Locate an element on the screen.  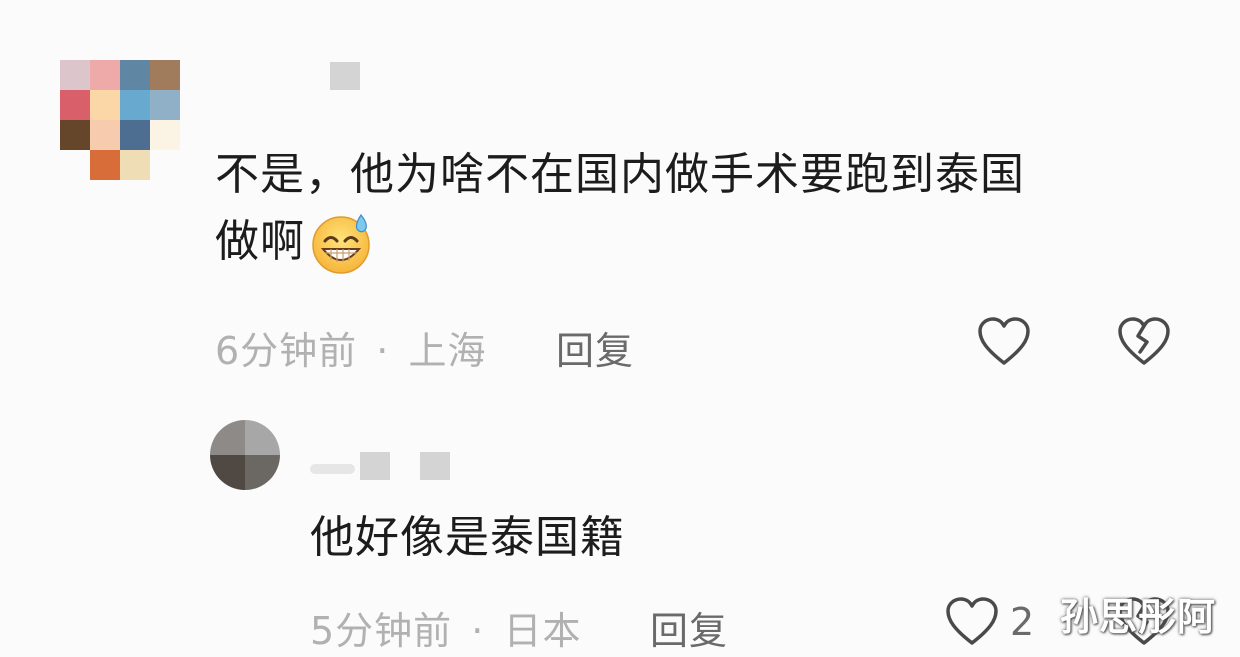
reply-time: 5分钟前 is located at coordinates (381, 631).